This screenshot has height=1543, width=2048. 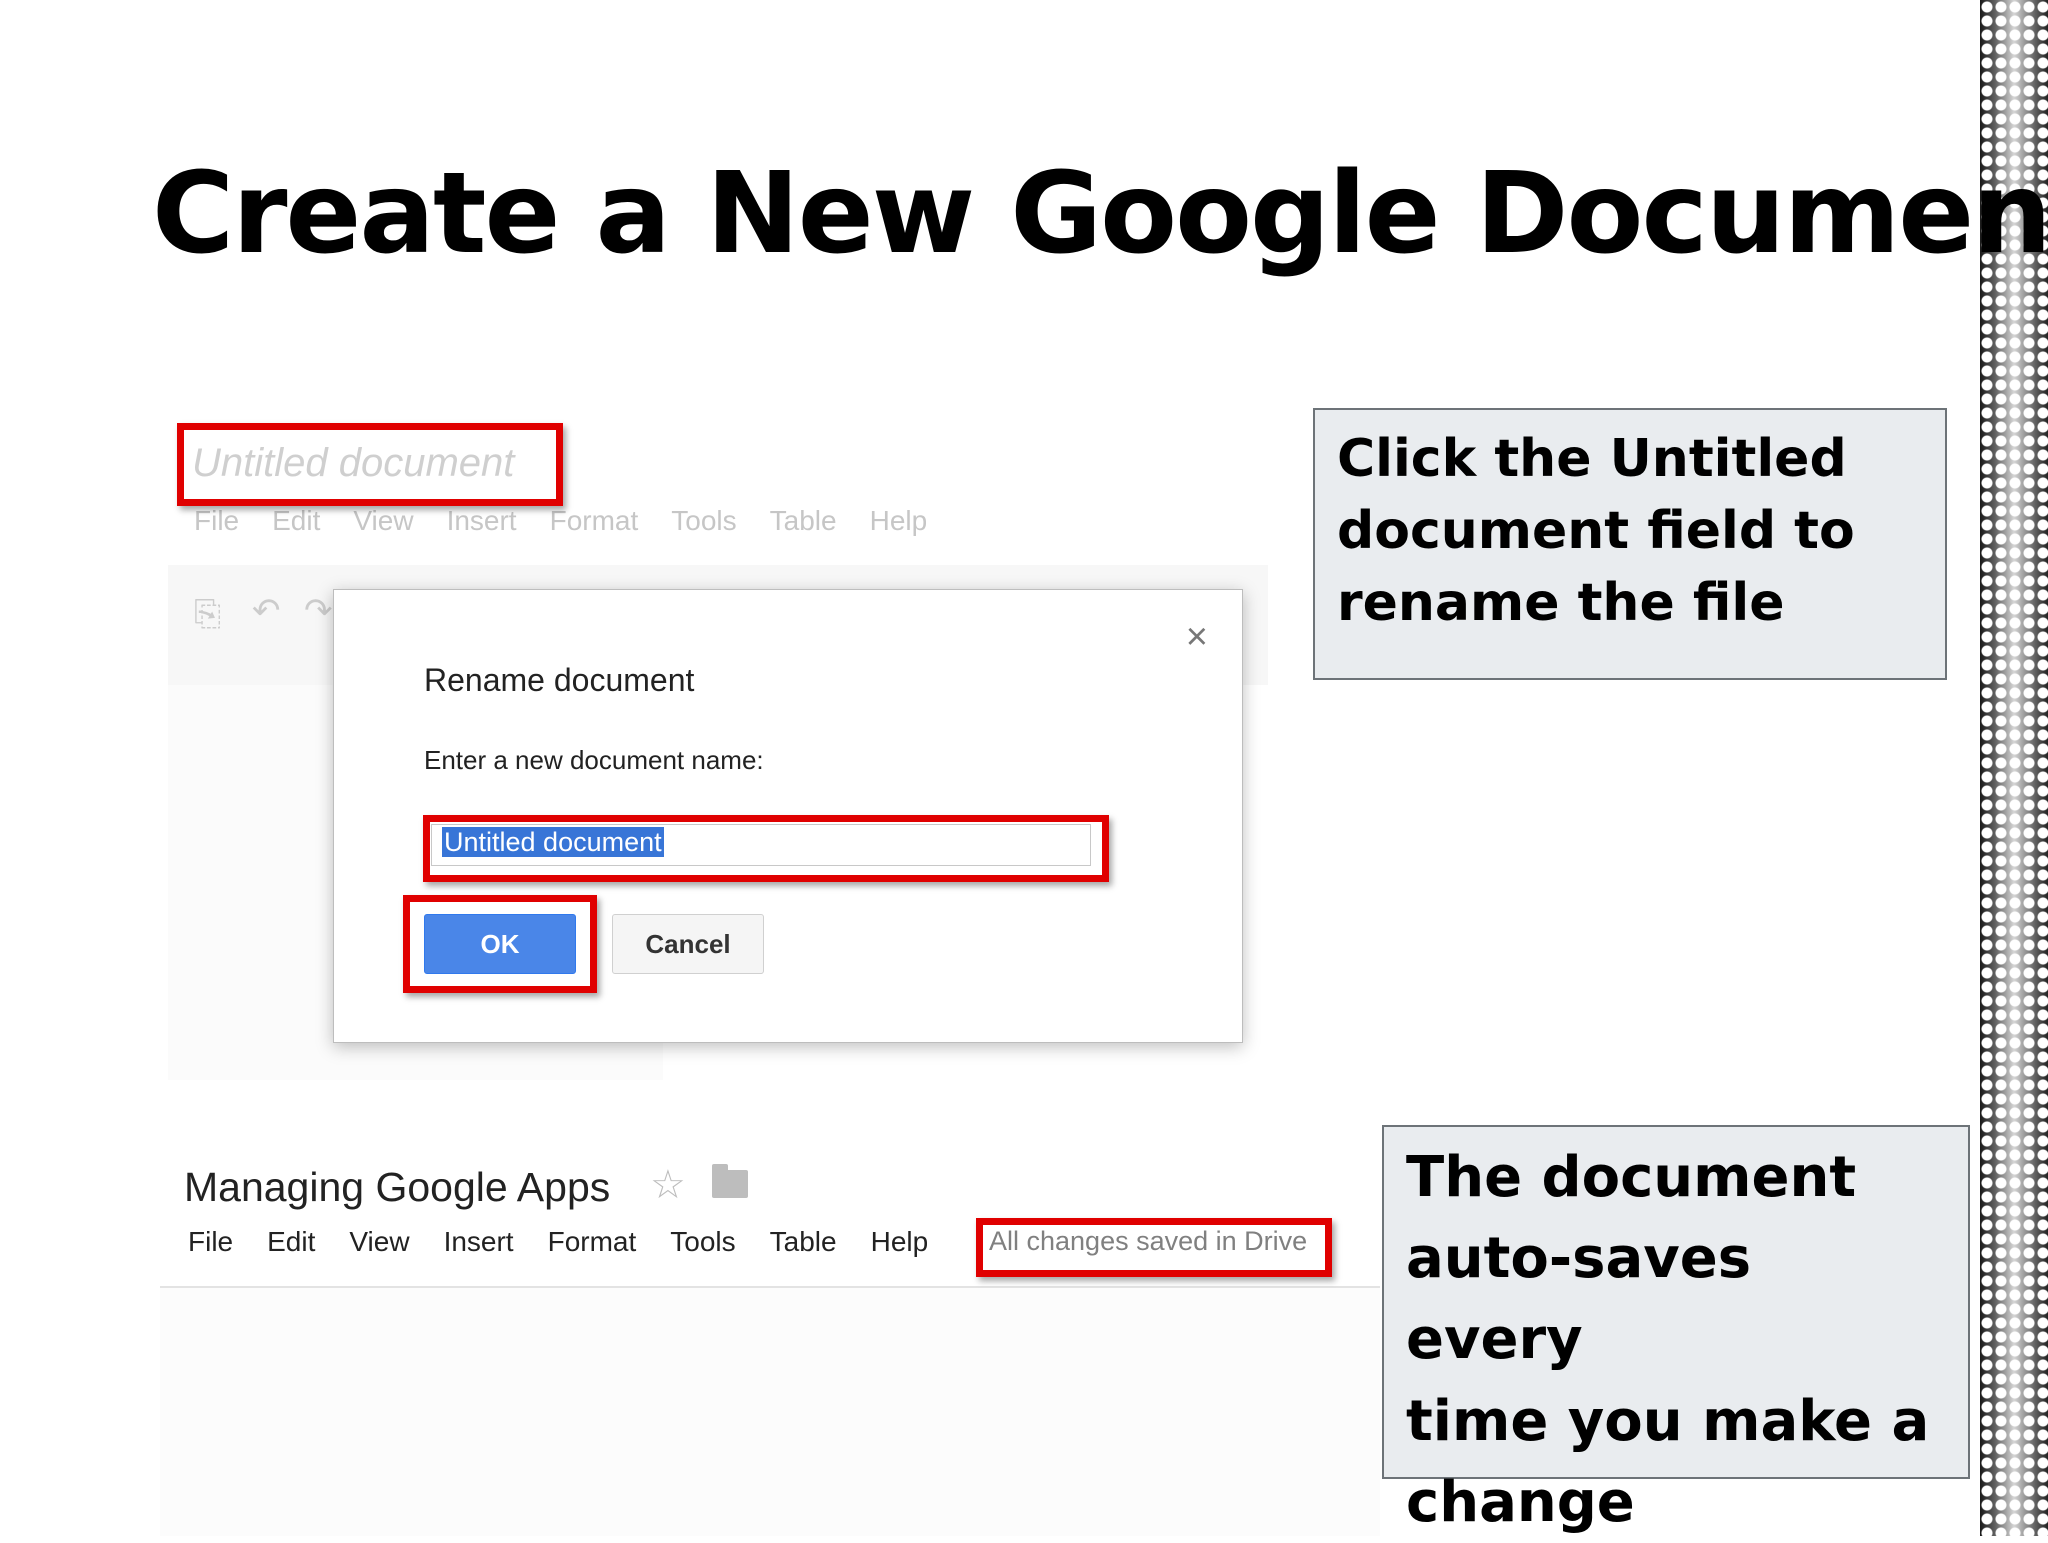 What do you see at coordinates (1561, 602) in the screenshot?
I see `callout-rename-line-3: rename the file` at bounding box center [1561, 602].